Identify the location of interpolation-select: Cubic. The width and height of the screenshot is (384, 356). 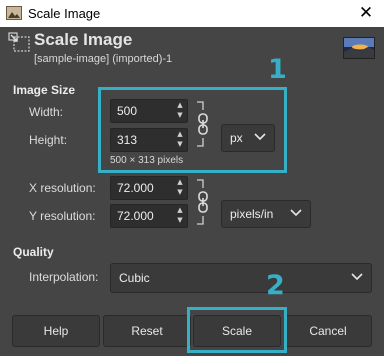
(241, 278).